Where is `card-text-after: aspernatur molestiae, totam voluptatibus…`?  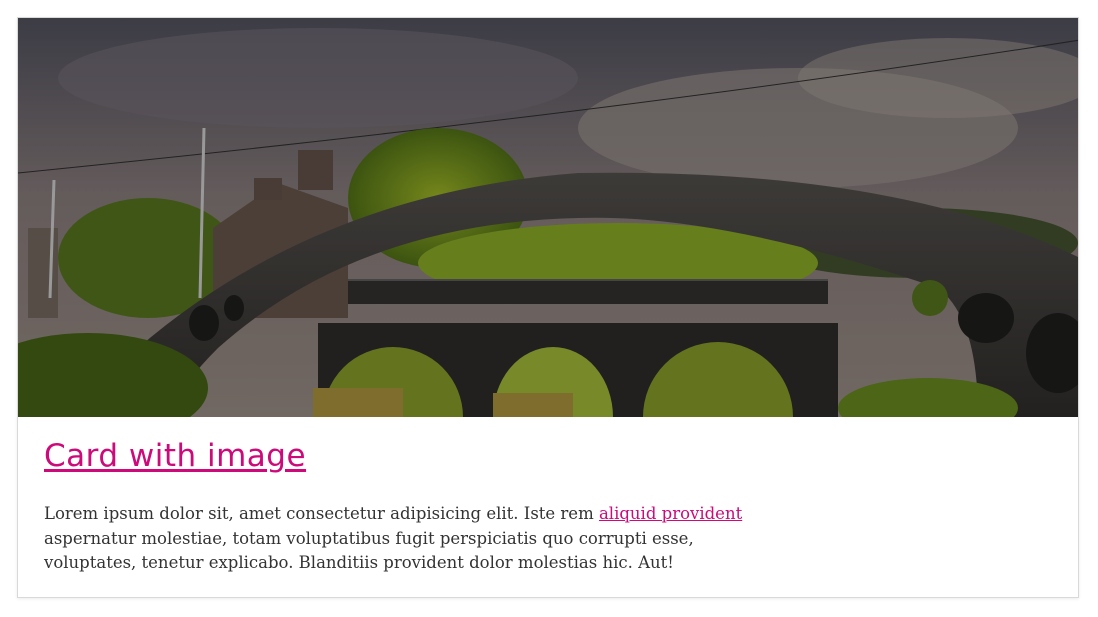 card-text-after: aspernatur molestiae, totam voluptatibus… is located at coordinates (369, 550).